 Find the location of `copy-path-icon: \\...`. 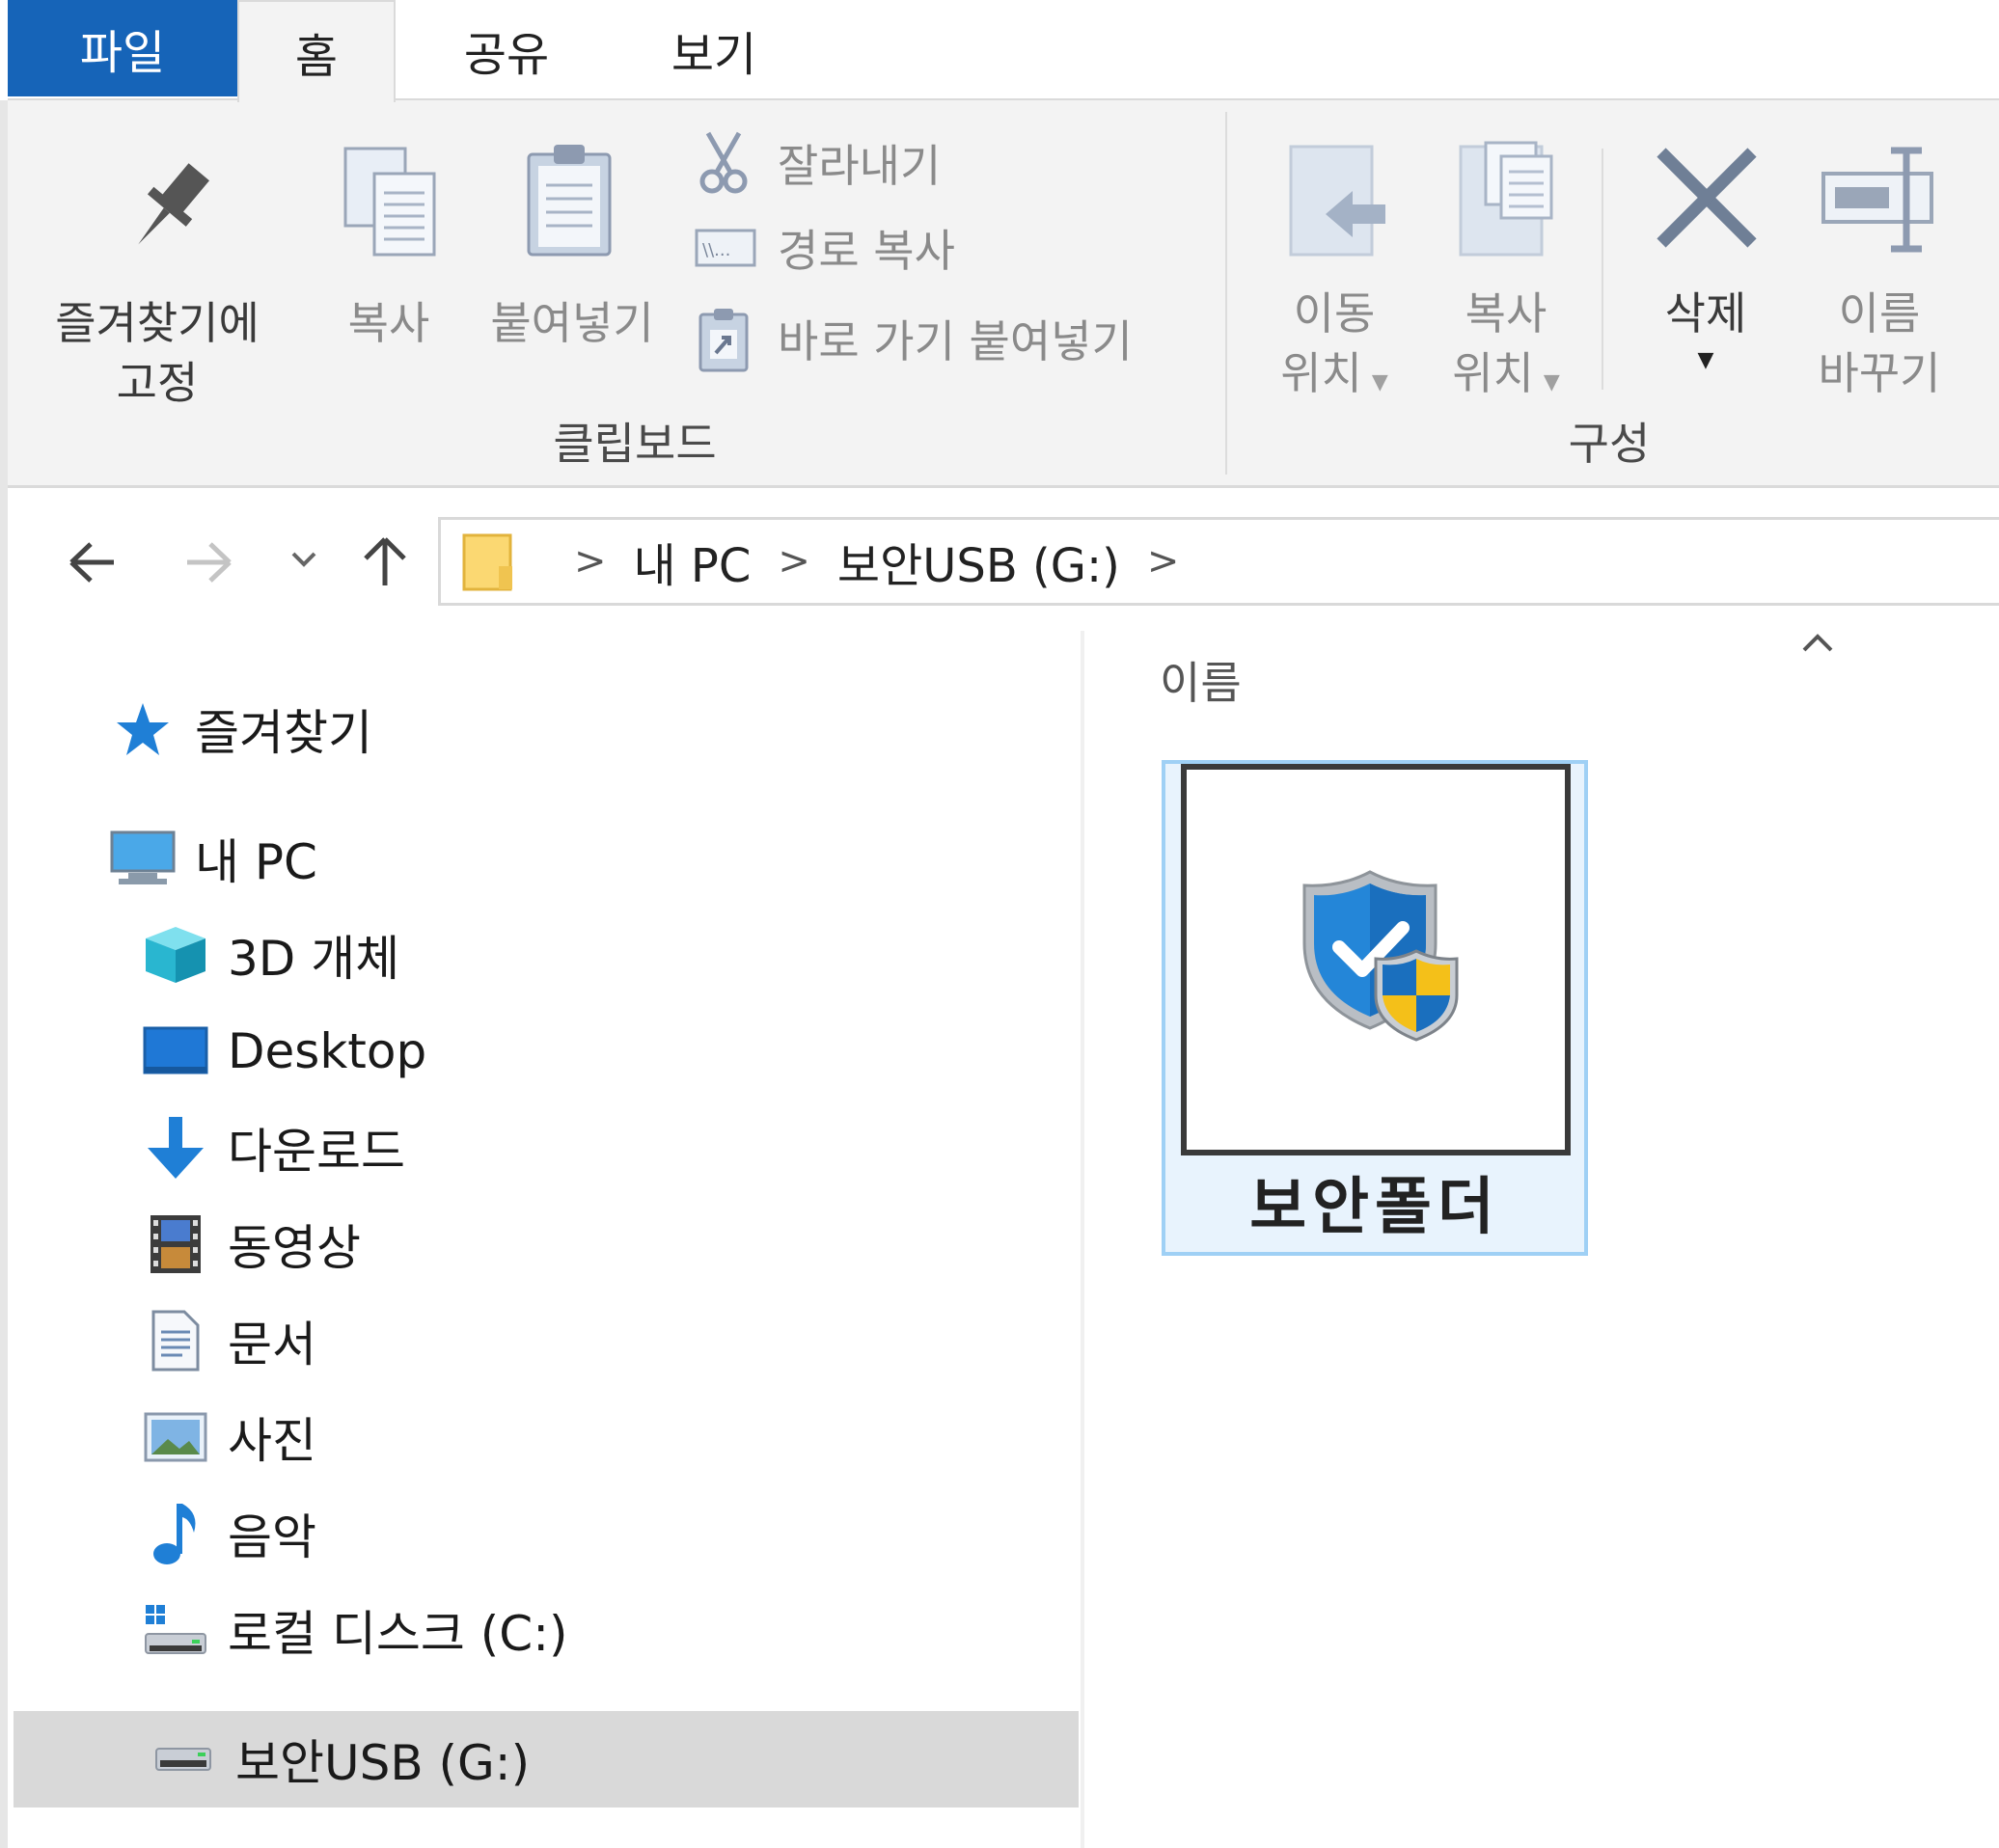

copy-path-icon: \\... is located at coordinates (725, 248).